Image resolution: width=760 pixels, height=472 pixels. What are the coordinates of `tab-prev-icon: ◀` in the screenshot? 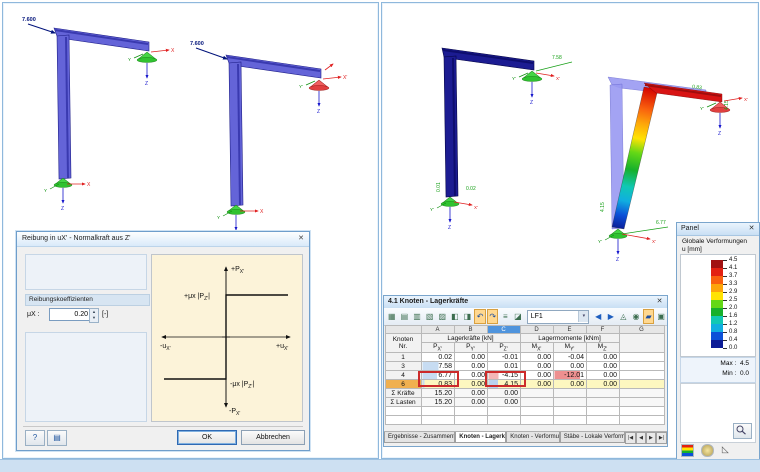 It's located at (641, 438).